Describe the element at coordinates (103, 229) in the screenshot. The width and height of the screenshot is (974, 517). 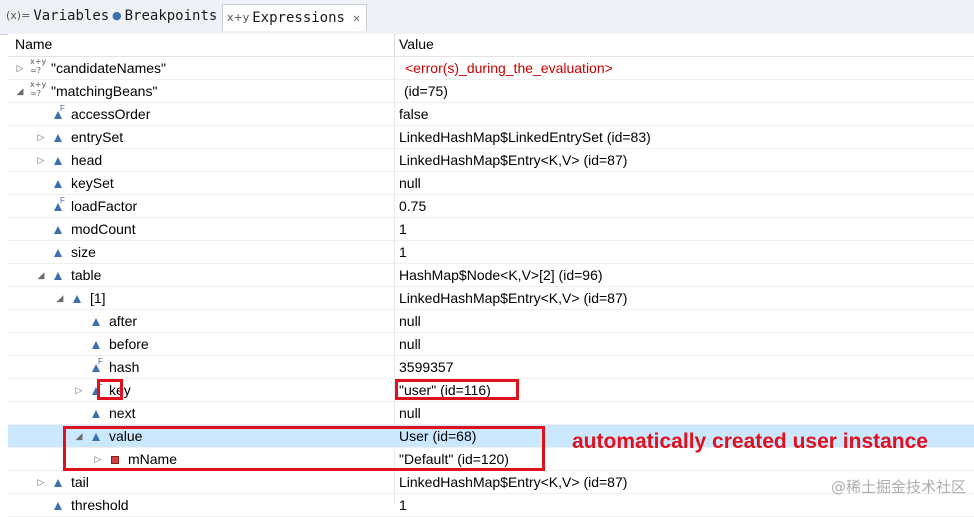
I see `row-name: modCount` at that location.